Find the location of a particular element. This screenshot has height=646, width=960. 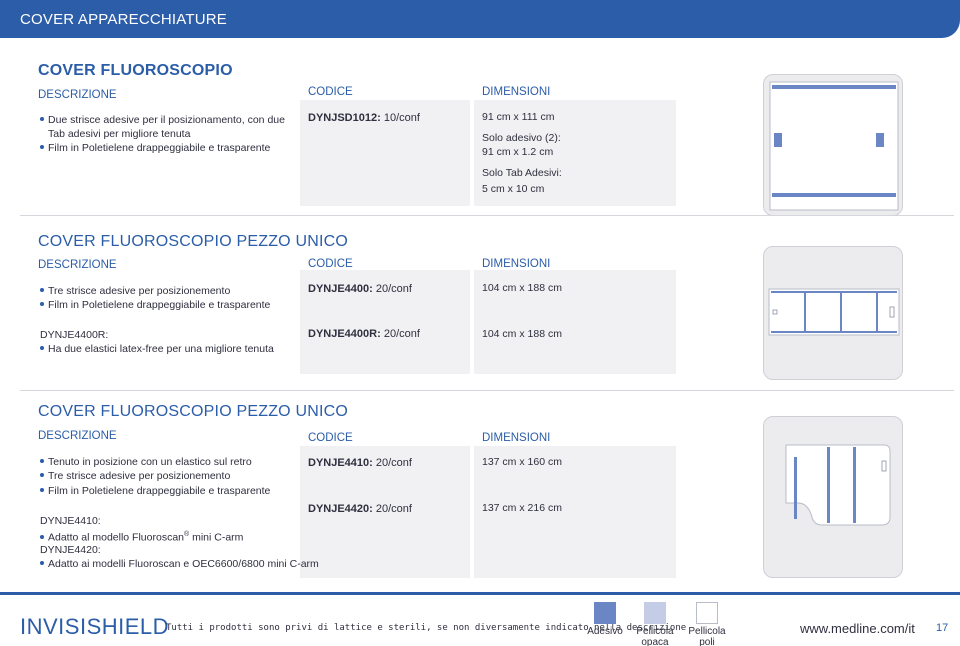

product-code: DYNJE4410: is located at coordinates (340, 463).